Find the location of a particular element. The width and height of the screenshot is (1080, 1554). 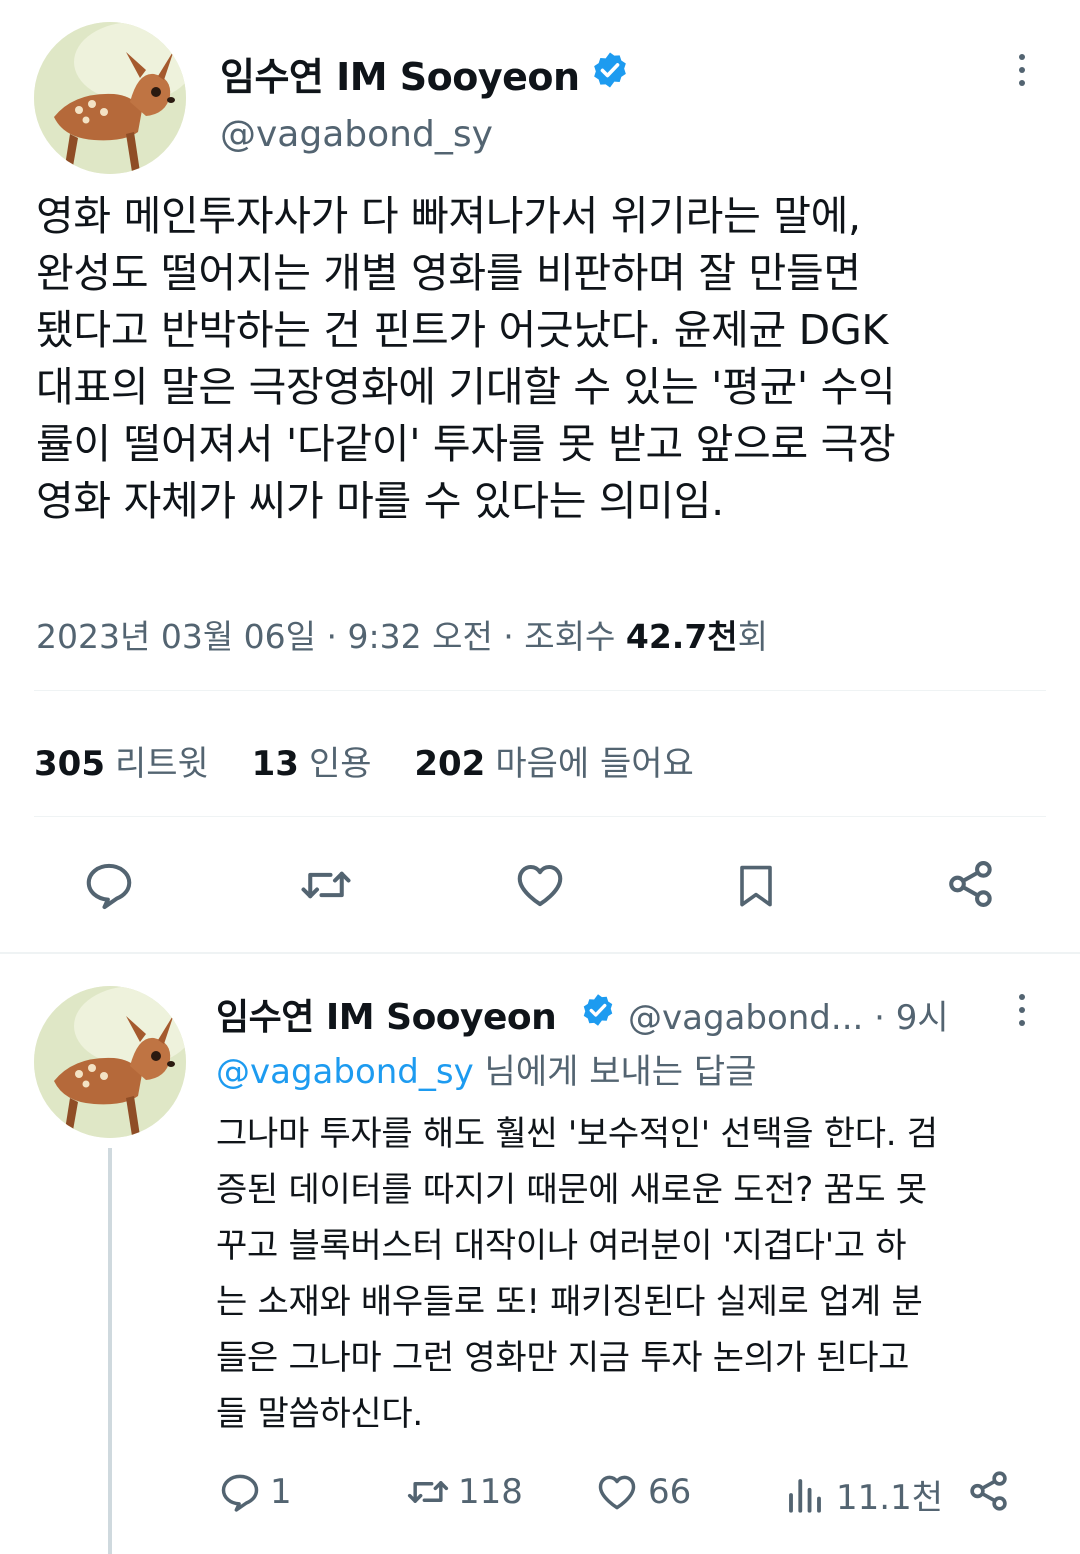

reply-author-avatar is located at coordinates (110, 1062).